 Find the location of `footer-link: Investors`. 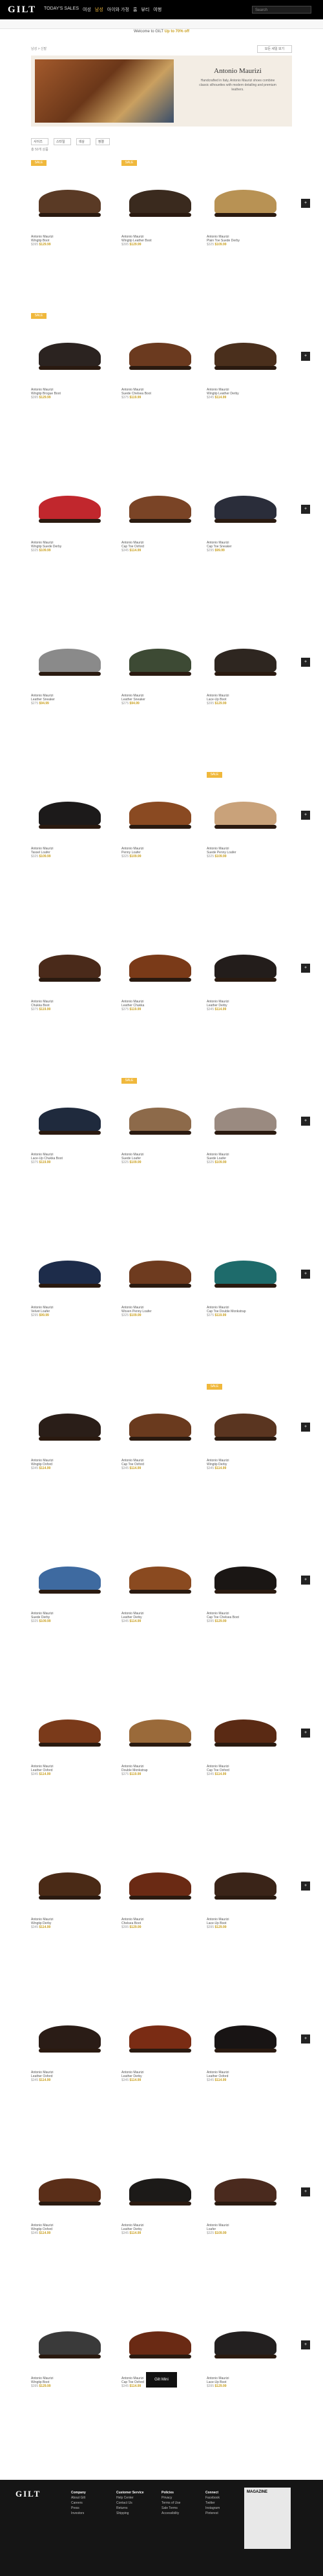

footer-link: Investors is located at coordinates (79, 2513).